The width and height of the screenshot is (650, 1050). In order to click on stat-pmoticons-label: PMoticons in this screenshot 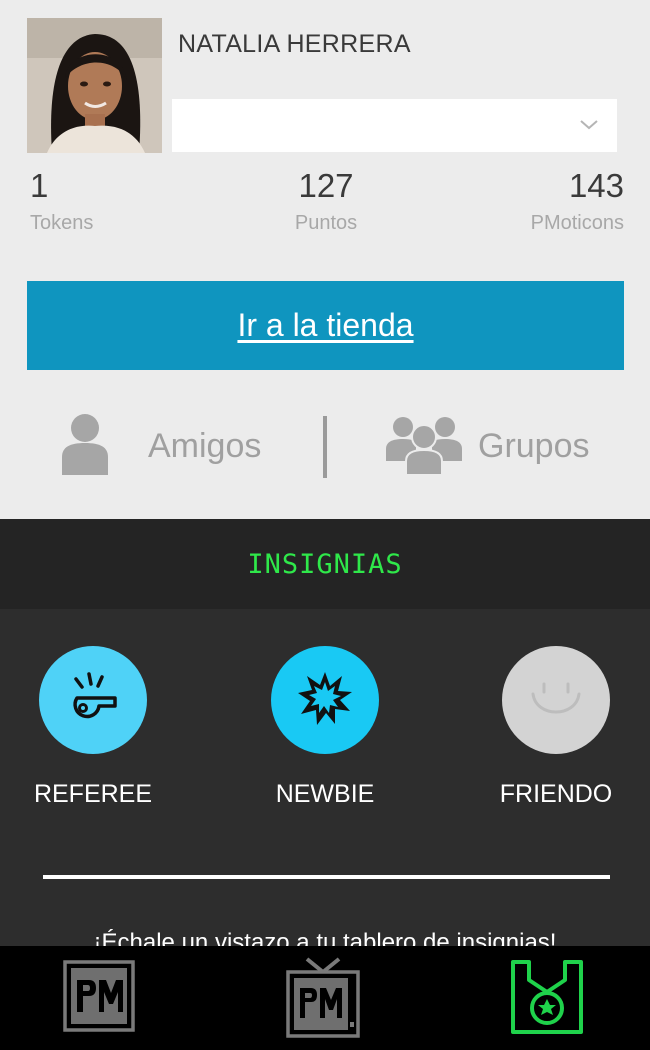, I will do `click(577, 223)`.